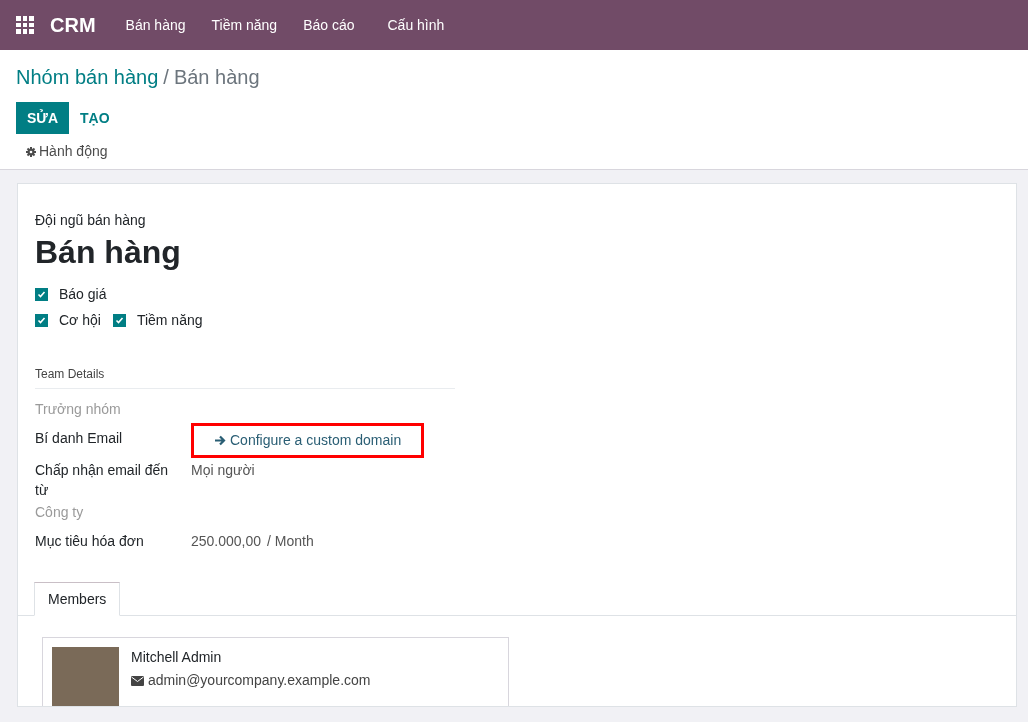 This screenshot has width=1028, height=722. I want to click on menu-item: Báo cáo, so click(329, 25).